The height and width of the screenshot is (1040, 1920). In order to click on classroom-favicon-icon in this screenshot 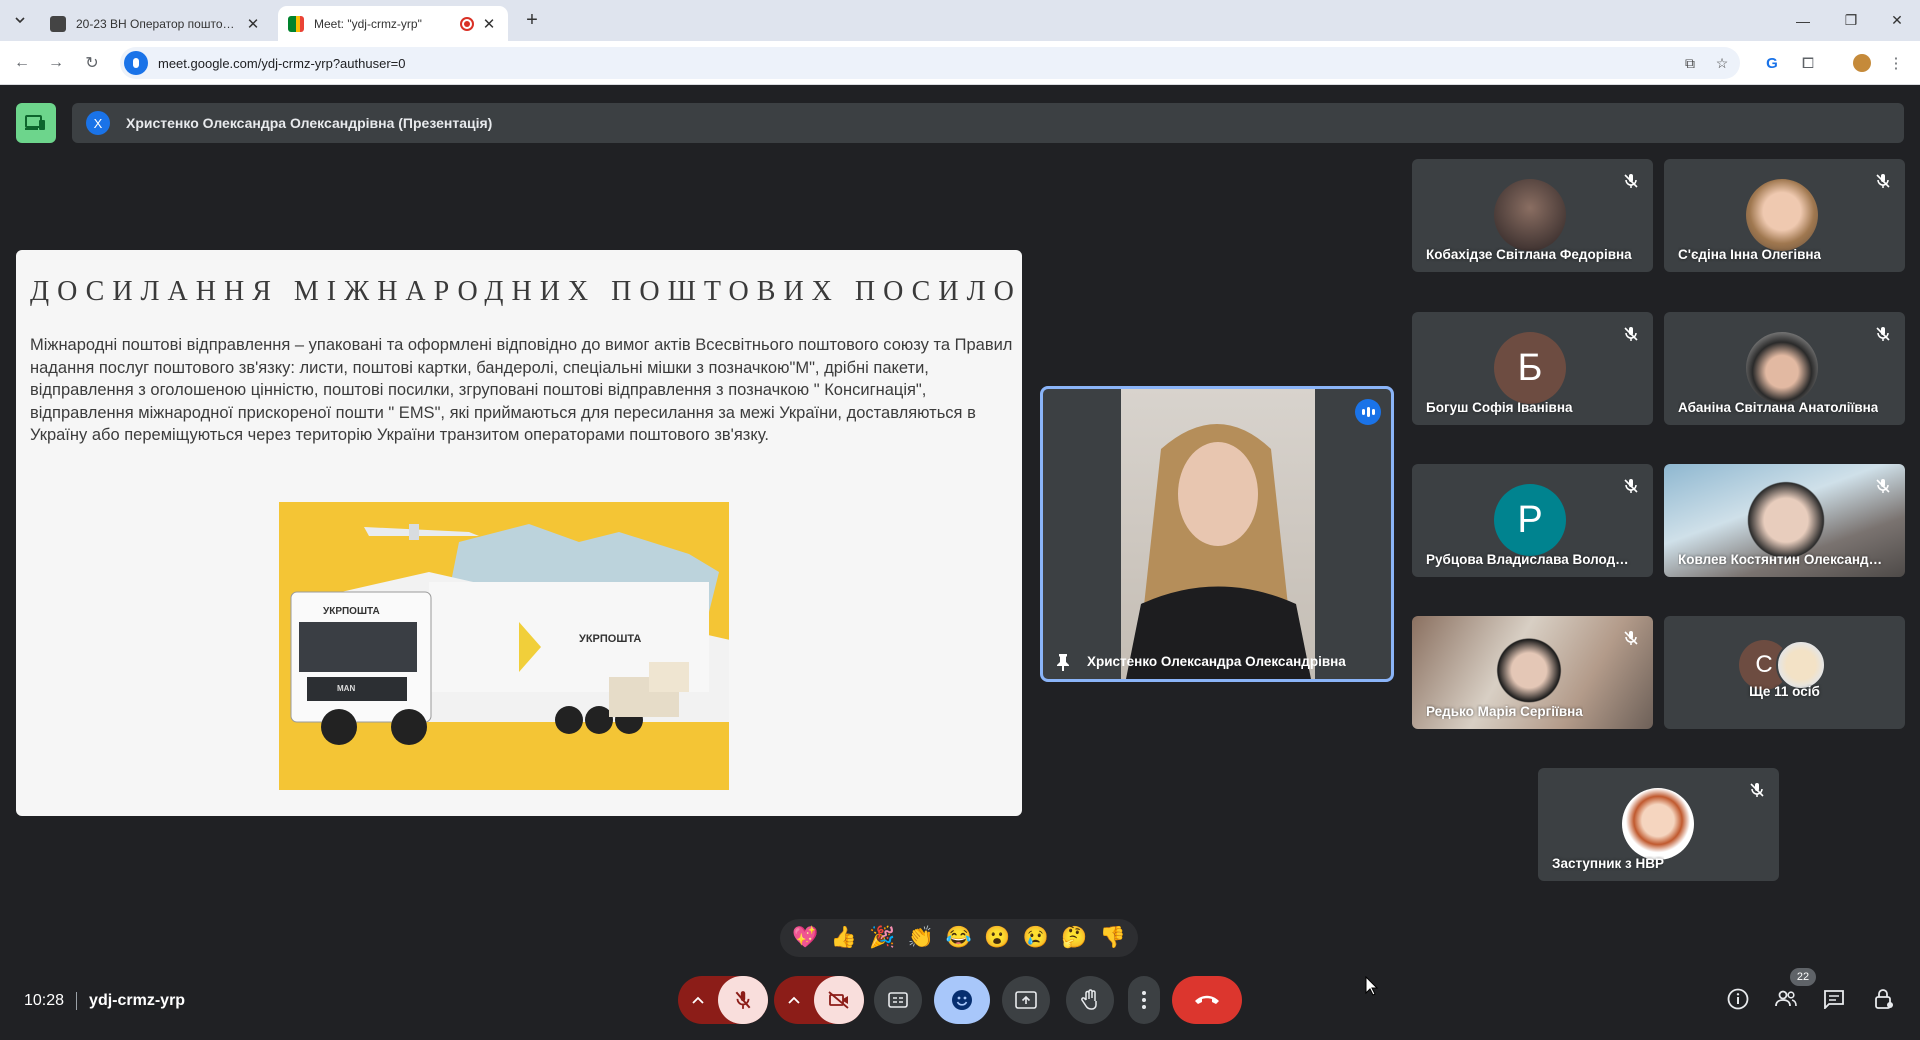, I will do `click(58, 23)`.